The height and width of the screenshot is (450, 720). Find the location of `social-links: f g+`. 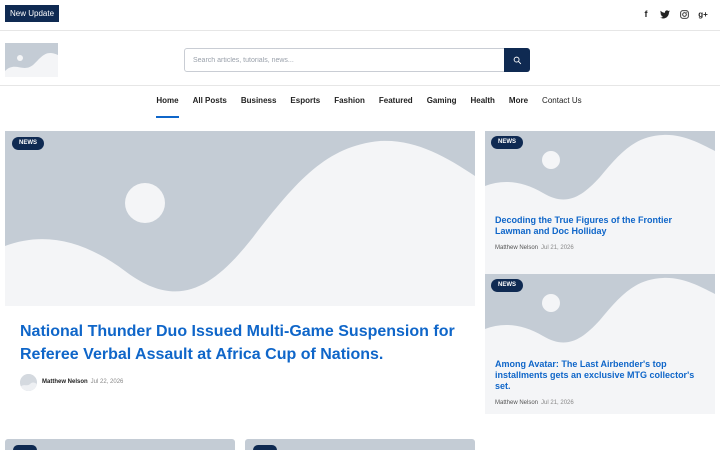

social-links: f g+ is located at coordinates (674, 14).